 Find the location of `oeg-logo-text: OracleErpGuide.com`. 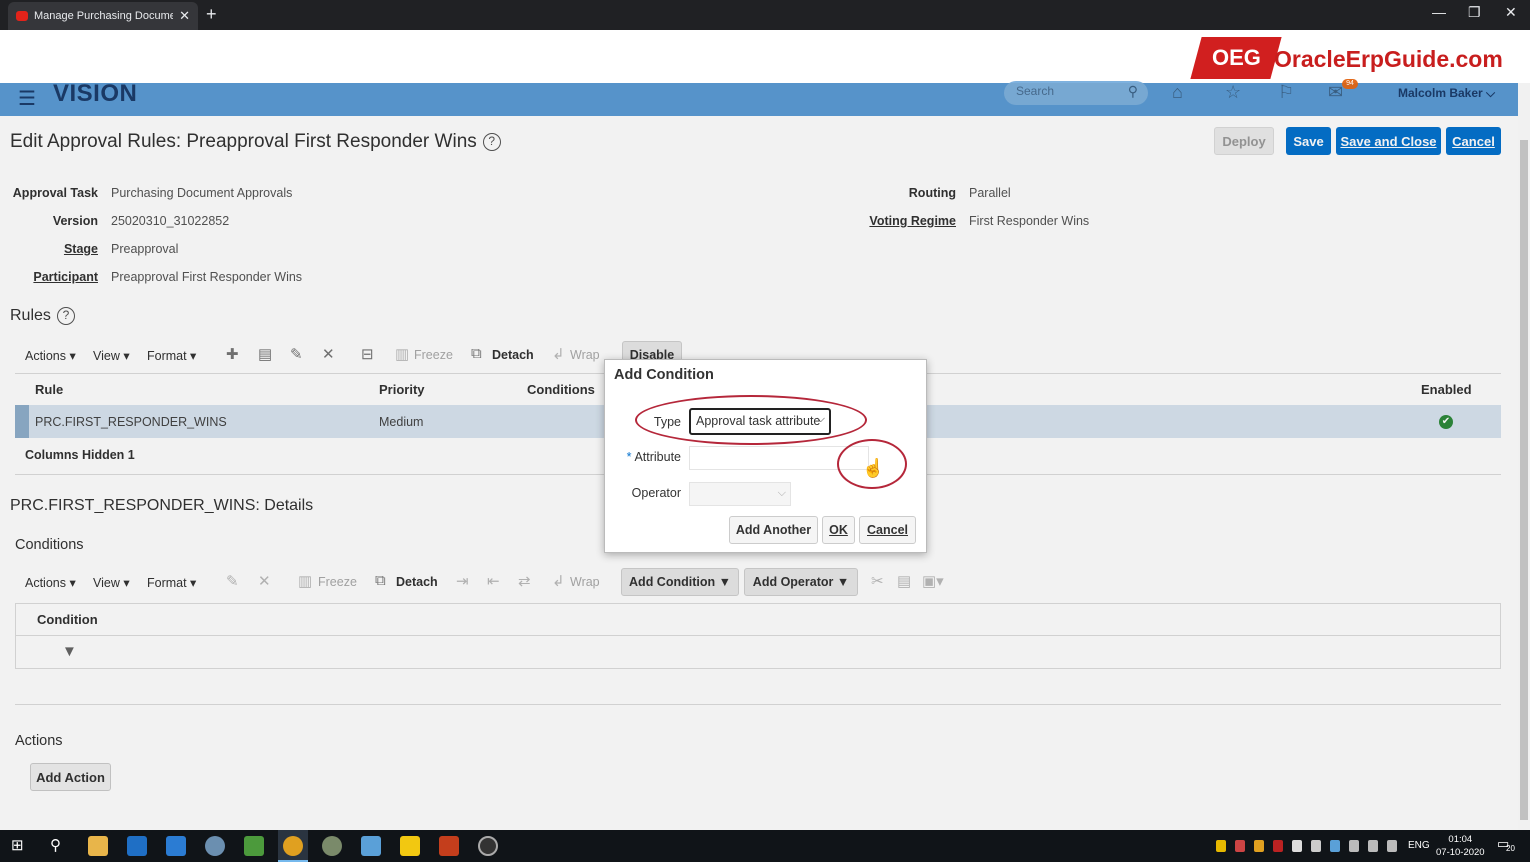

oeg-logo-text: OracleErpGuide.com is located at coordinates (1388, 59).